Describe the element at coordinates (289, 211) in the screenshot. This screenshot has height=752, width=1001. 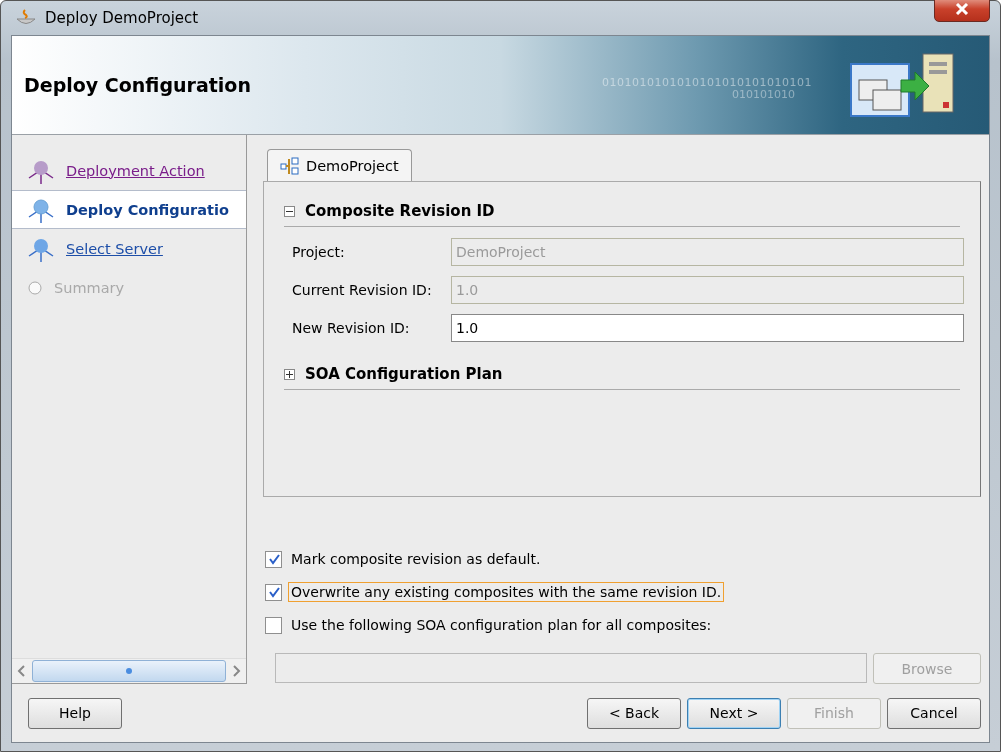
I see `collapse-icon` at that location.